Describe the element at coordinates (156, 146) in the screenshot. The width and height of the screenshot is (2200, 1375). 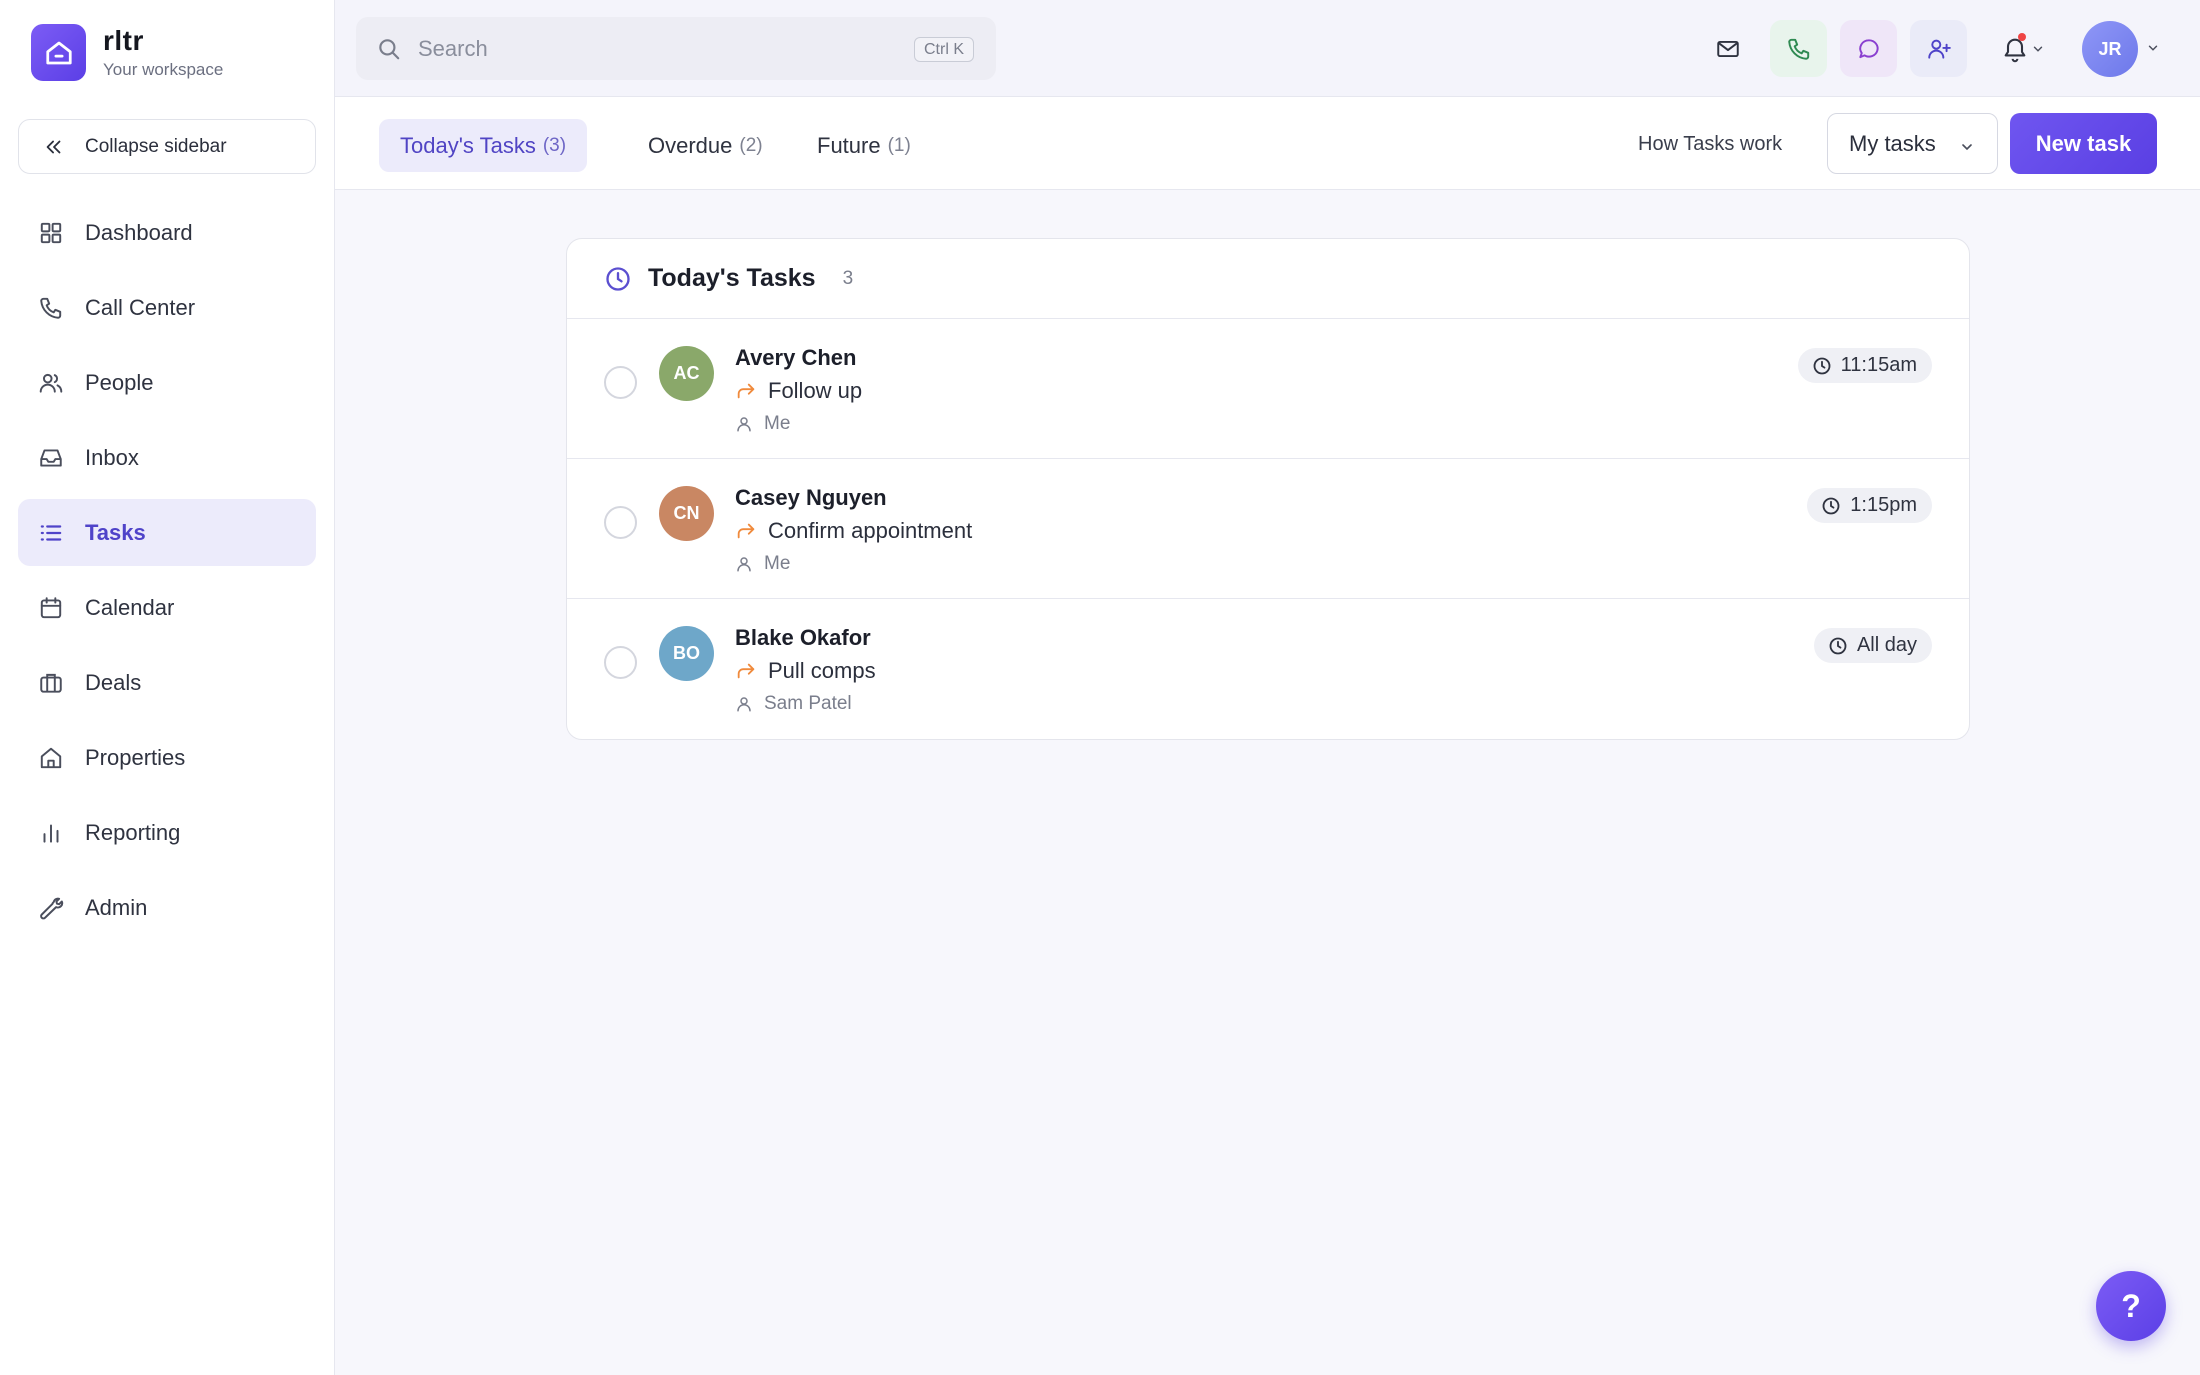
I see `collapse-sidebar-label: Collapse sidebar` at that location.